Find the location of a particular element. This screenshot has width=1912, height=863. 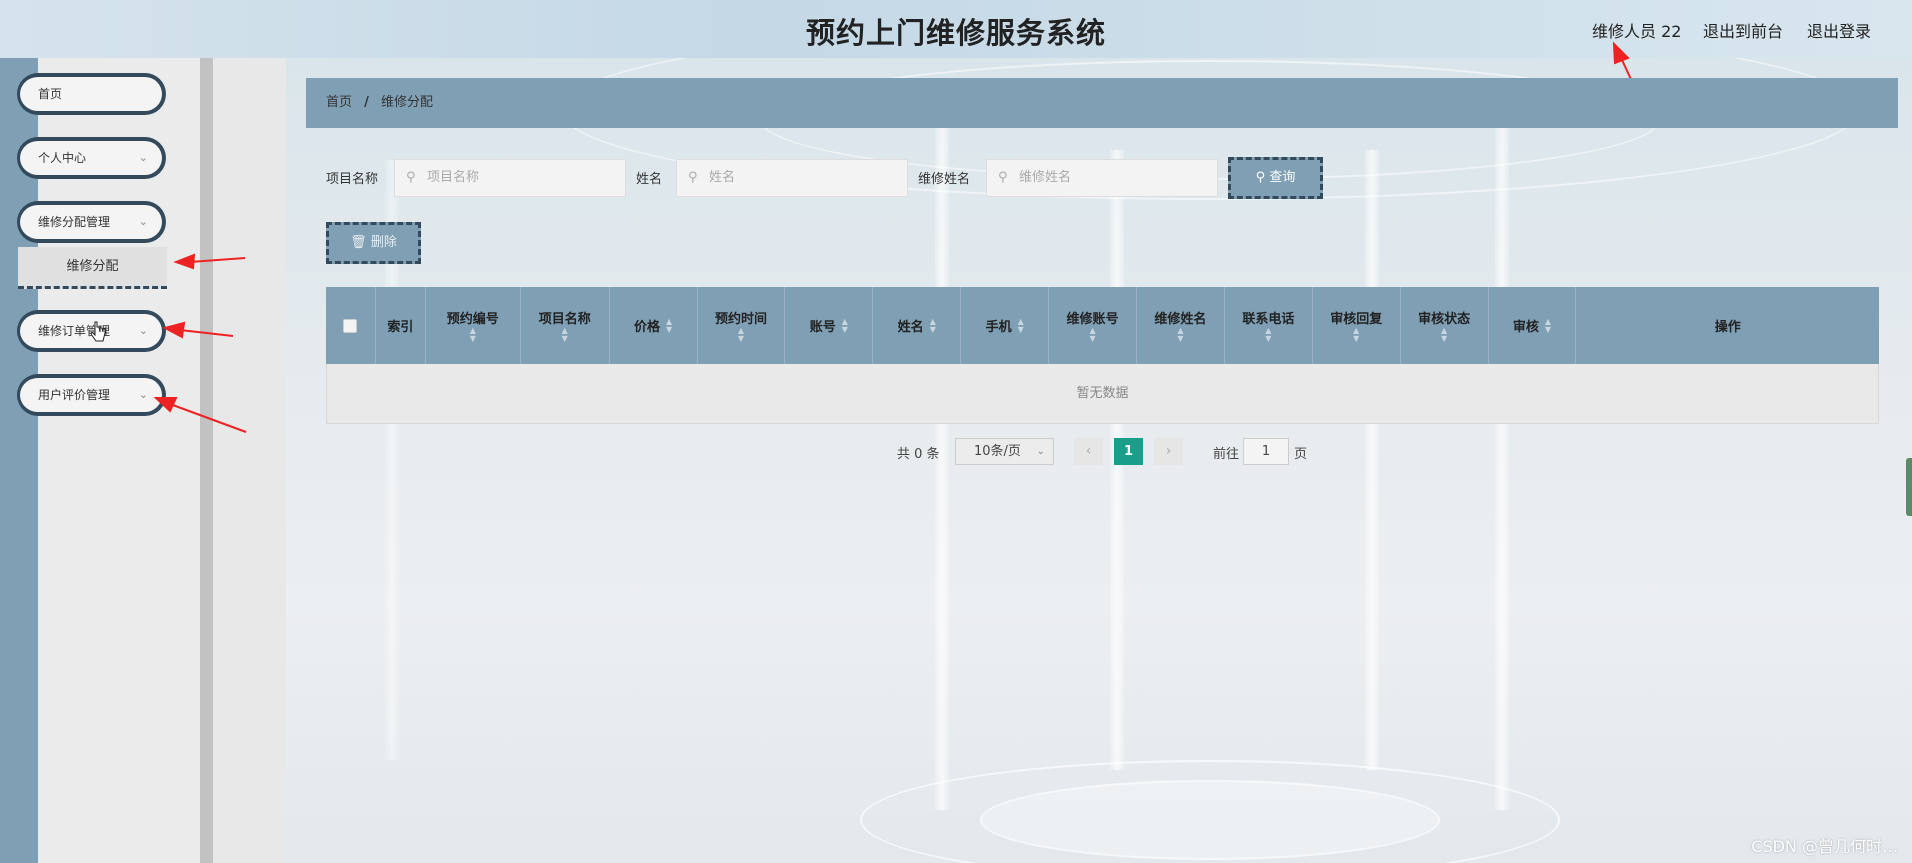

name-placeholder: 姓名 is located at coordinates (722, 177).